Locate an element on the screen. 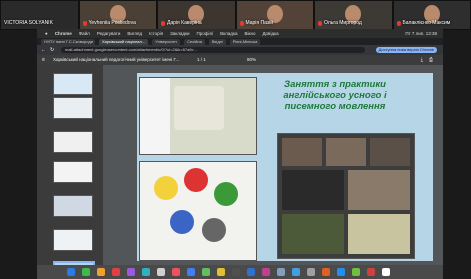 This screenshot has height=279, width=471. tab-4: Сесійна is located at coordinates (194, 41).